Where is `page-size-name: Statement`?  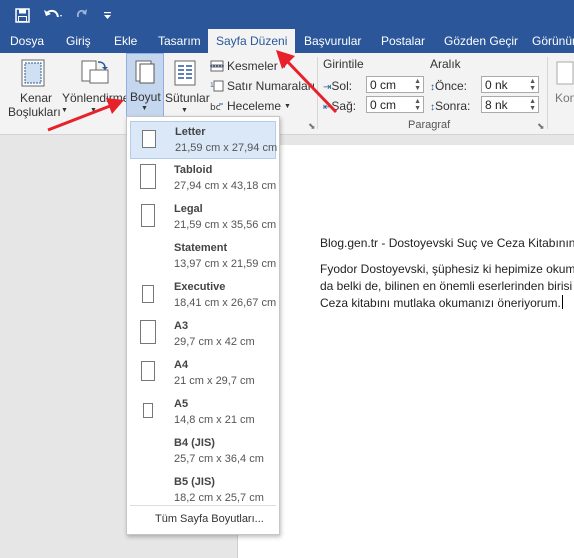
page-size-name: Statement is located at coordinates (201, 248).